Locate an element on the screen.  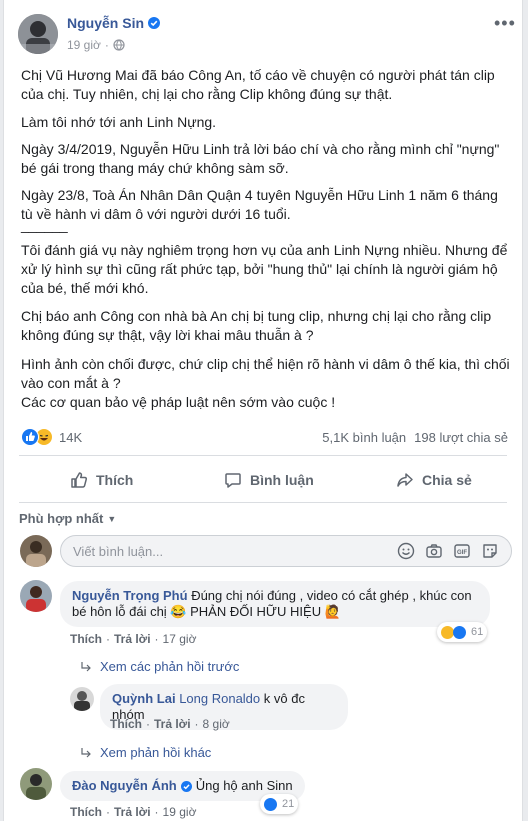
reply-time: 8 giờ is located at coordinates (216, 724).